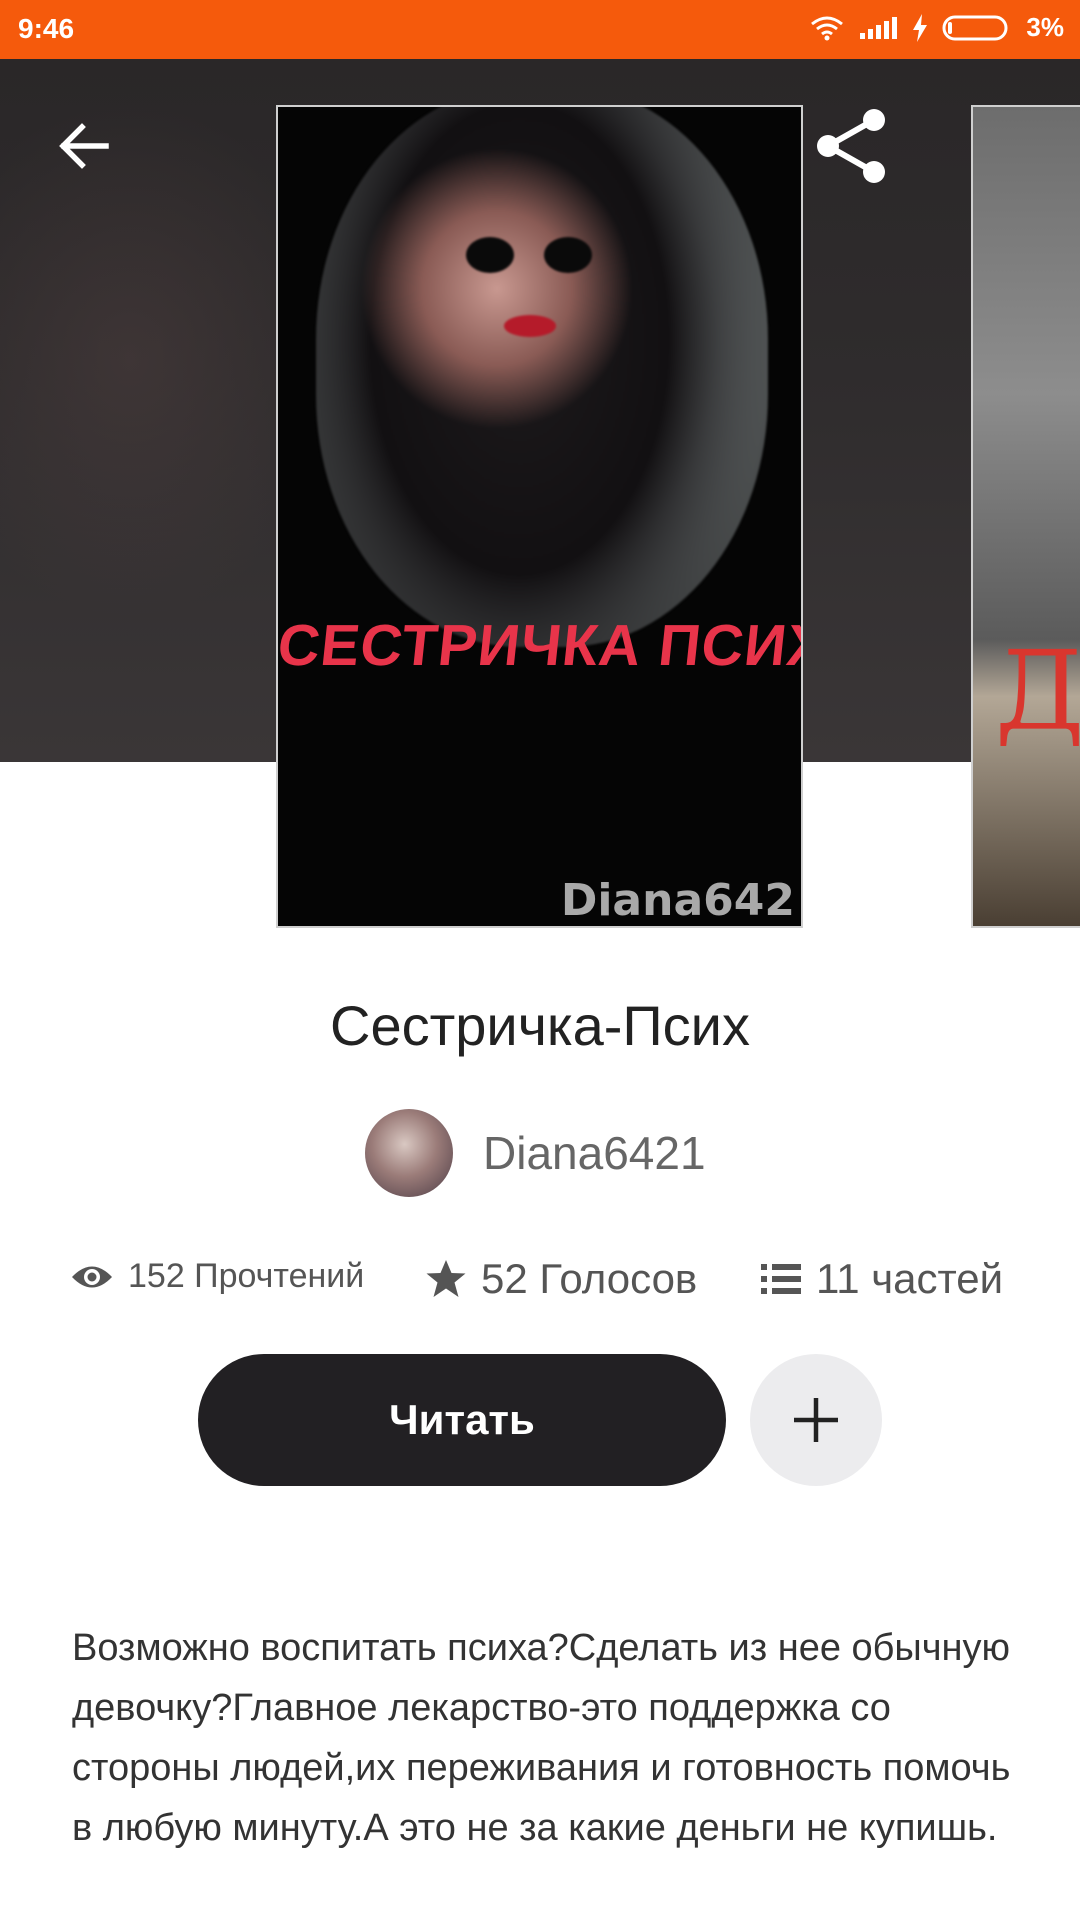 This screenshot has height=1920, width=1080. I want to click on wifi-icon, so click(827, 28).